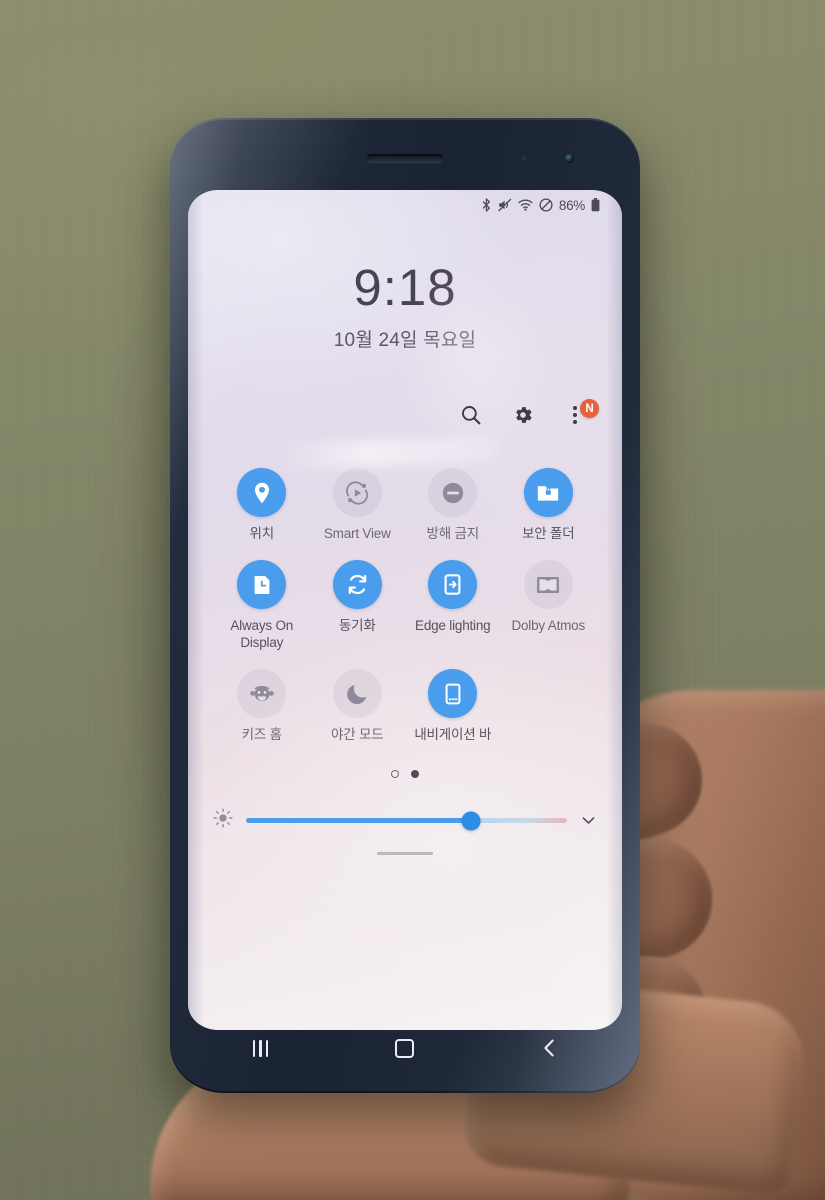 The width and height of the screenshot is (825, 1200). Describe the element at coordinates (357, 492) in the screenshot. I see `smart-view-icon` at that location.